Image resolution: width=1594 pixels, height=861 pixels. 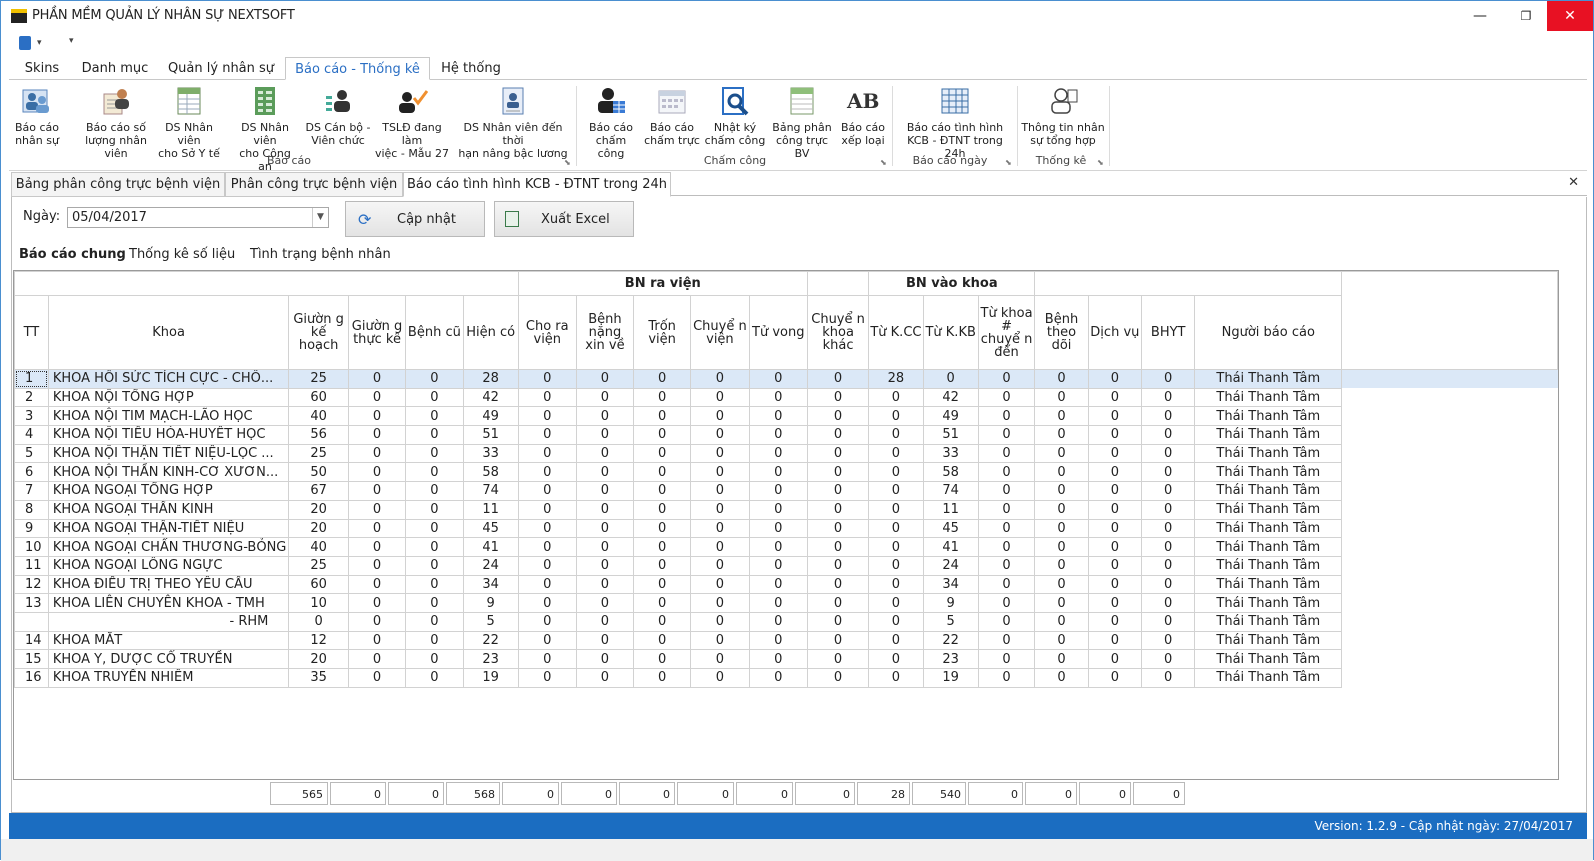 I want to click on subtab-bao-cao-chung: Báo cáo chung, so click(x=72, y=254).